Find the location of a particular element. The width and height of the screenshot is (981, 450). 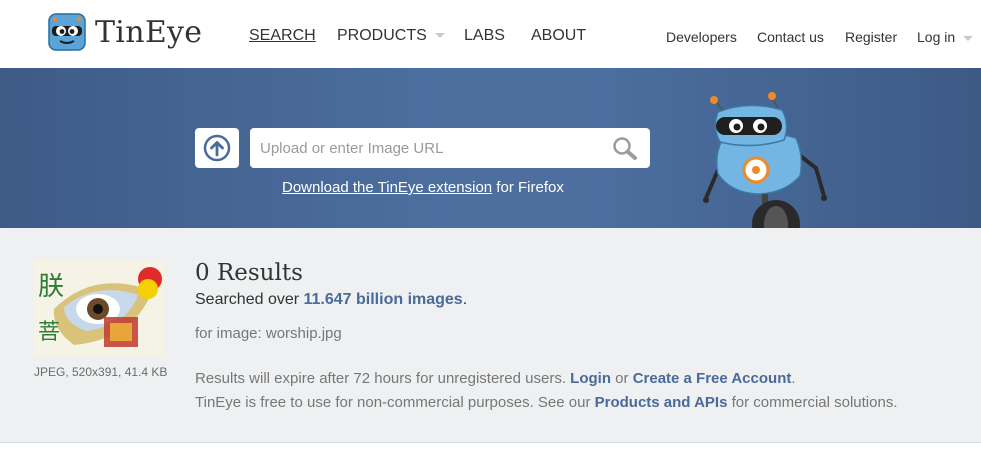

nav-about: ABOUT is located at coordinates (558, 36).